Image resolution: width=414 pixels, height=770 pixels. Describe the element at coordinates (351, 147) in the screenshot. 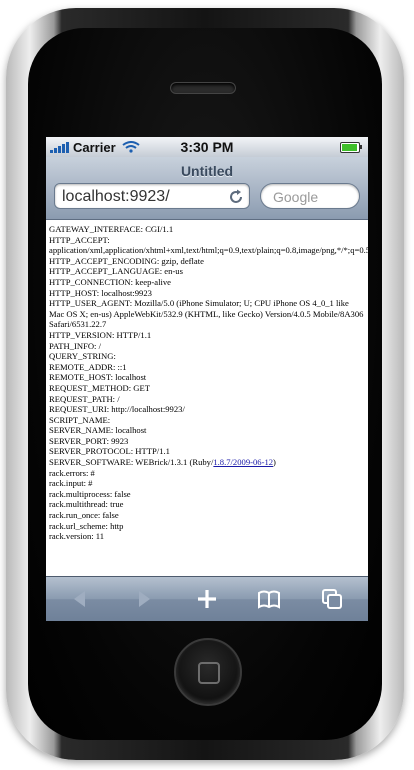

I see `battery-icon` at that location.